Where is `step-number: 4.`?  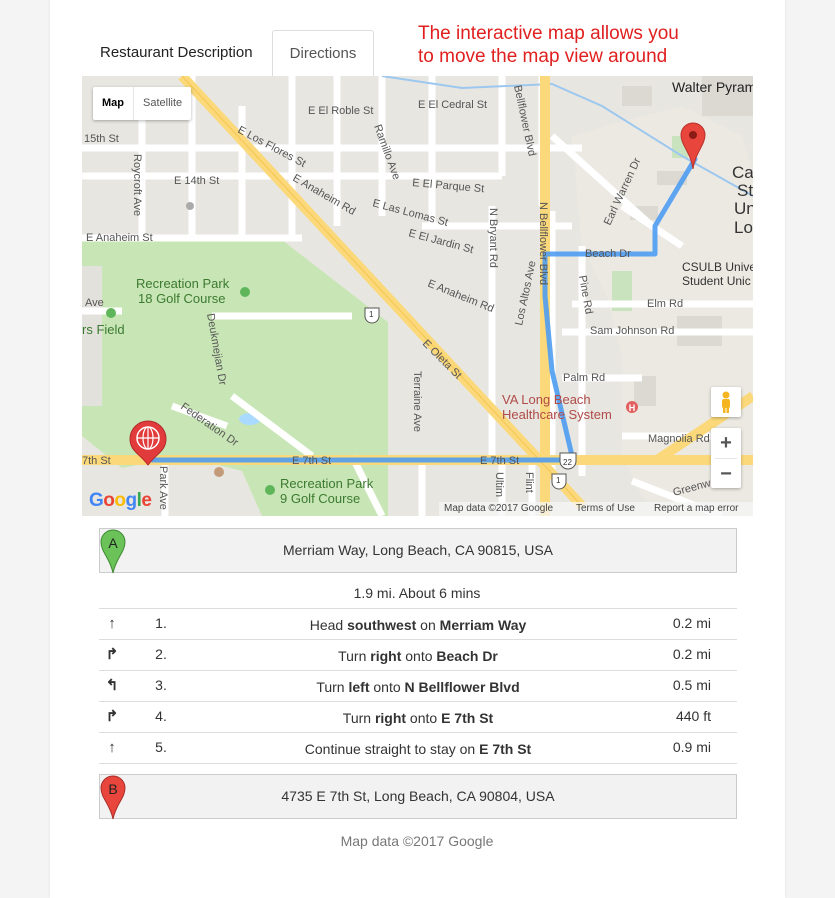 step-number: 4. is located at coordinates (161, 716).